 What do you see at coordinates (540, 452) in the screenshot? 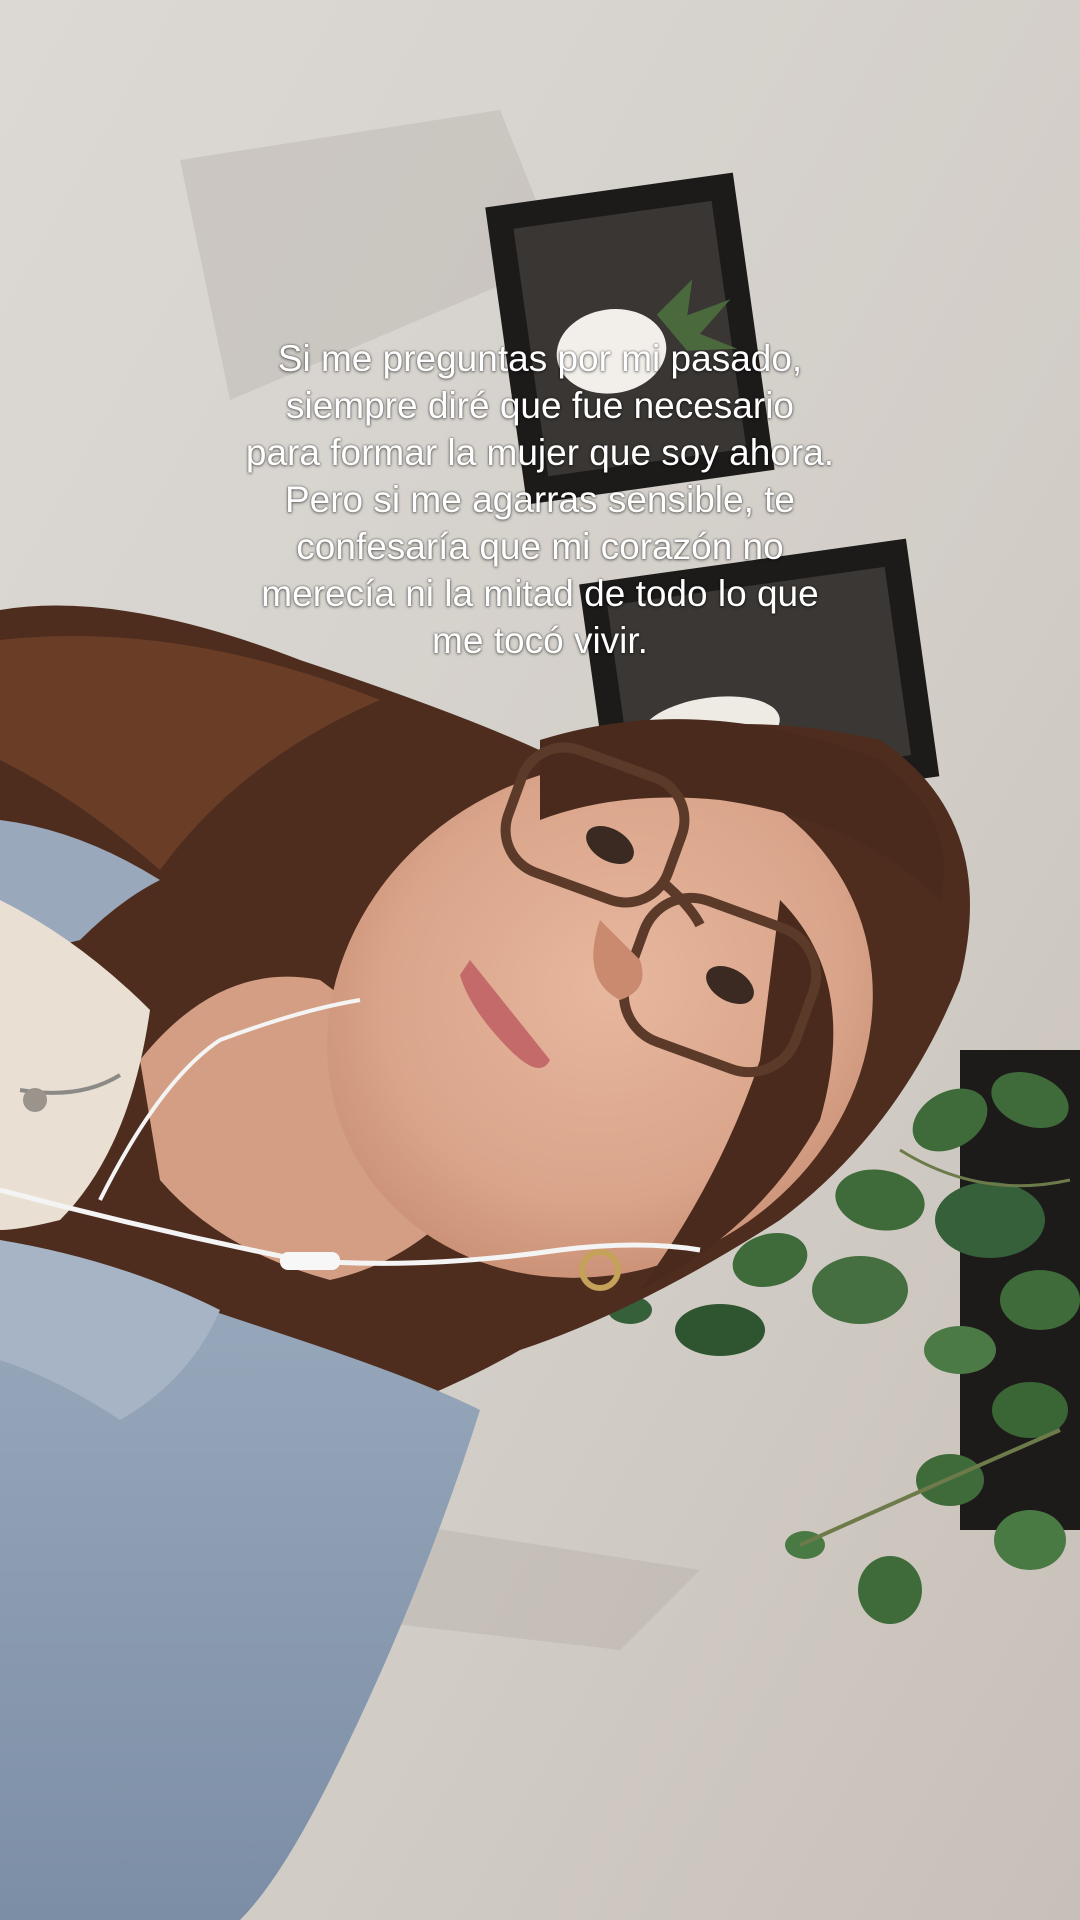
I see `caption-line: para formar la mujer que soy ahora.` at bounding box center [540, 452].